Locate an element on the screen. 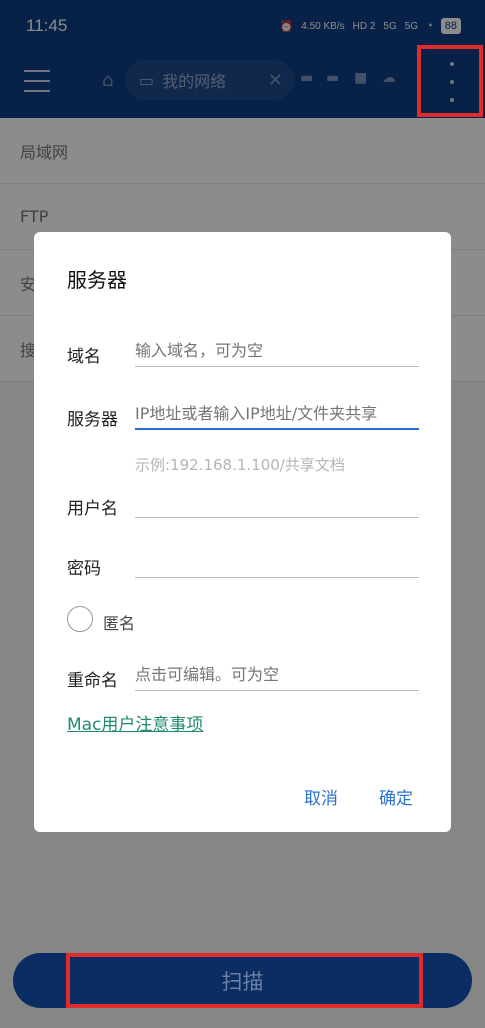 The height and width of the screenshot is (1028, 485). username-label: 用户名 is located at coordinates (92, 509).